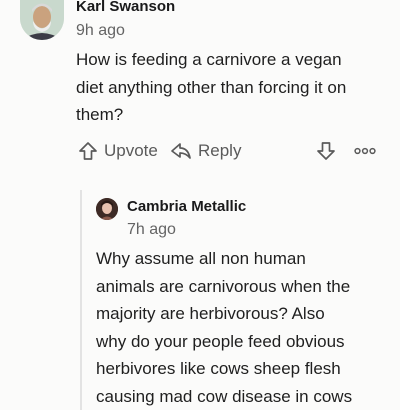 The image size is (400, 410). I want to click on reply-label: Reply, so click(219, 151).